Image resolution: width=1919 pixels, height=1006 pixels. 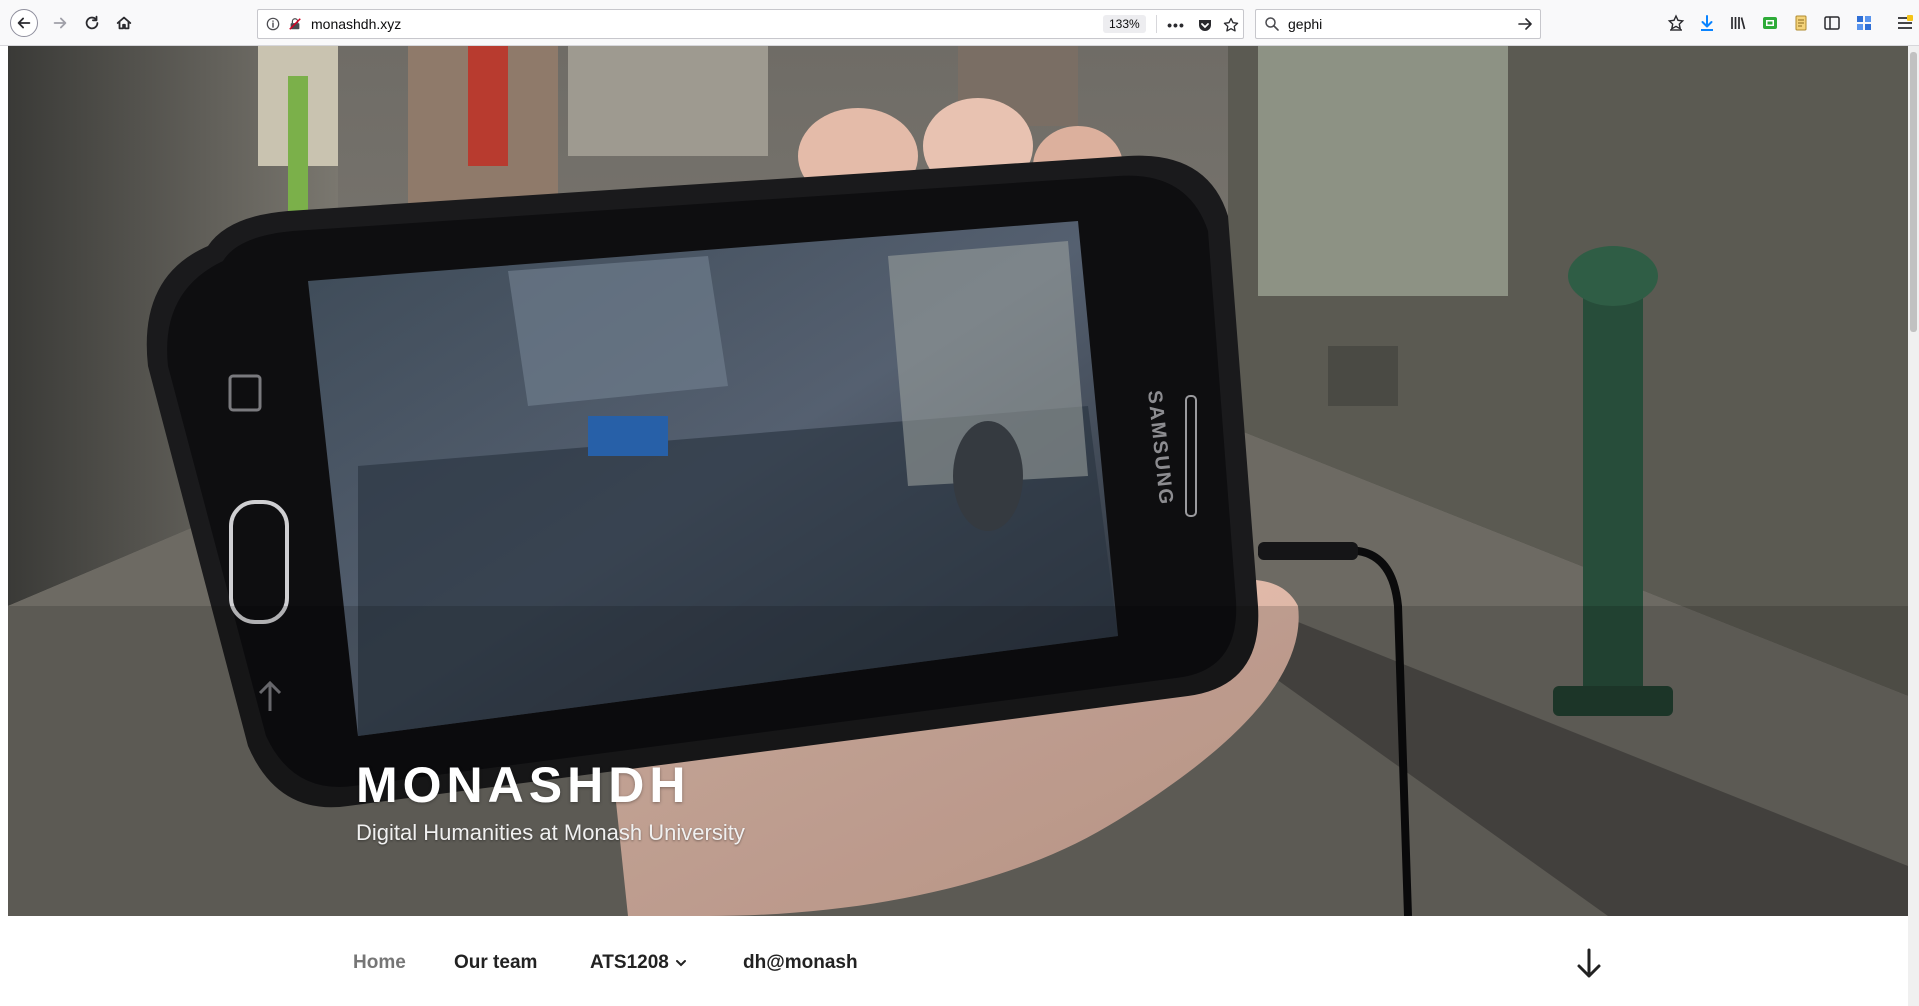 I want to click on download-icon, so click(x=1707, y=23).